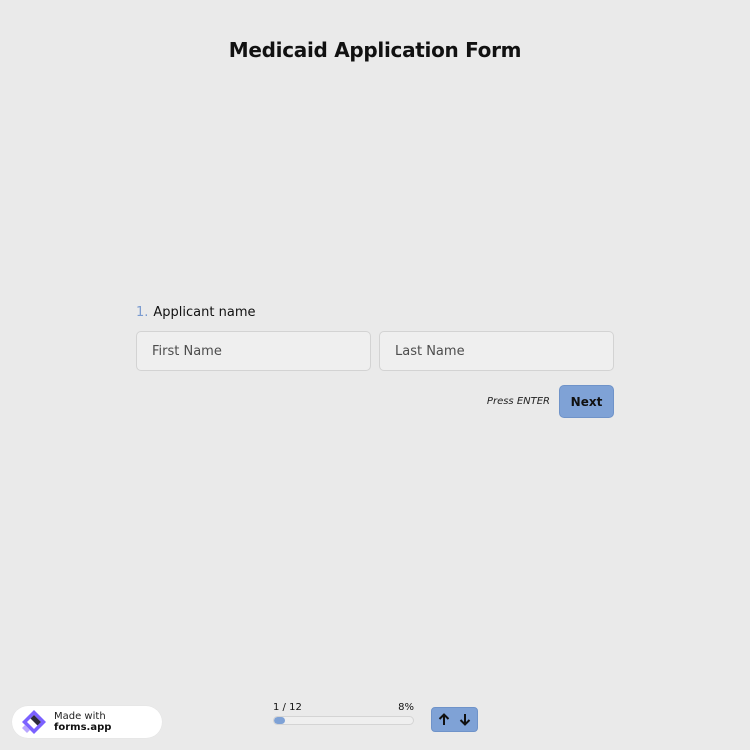 This screenshot has height=750, width=750. I want to click on last-name-input, so click(496, 351).